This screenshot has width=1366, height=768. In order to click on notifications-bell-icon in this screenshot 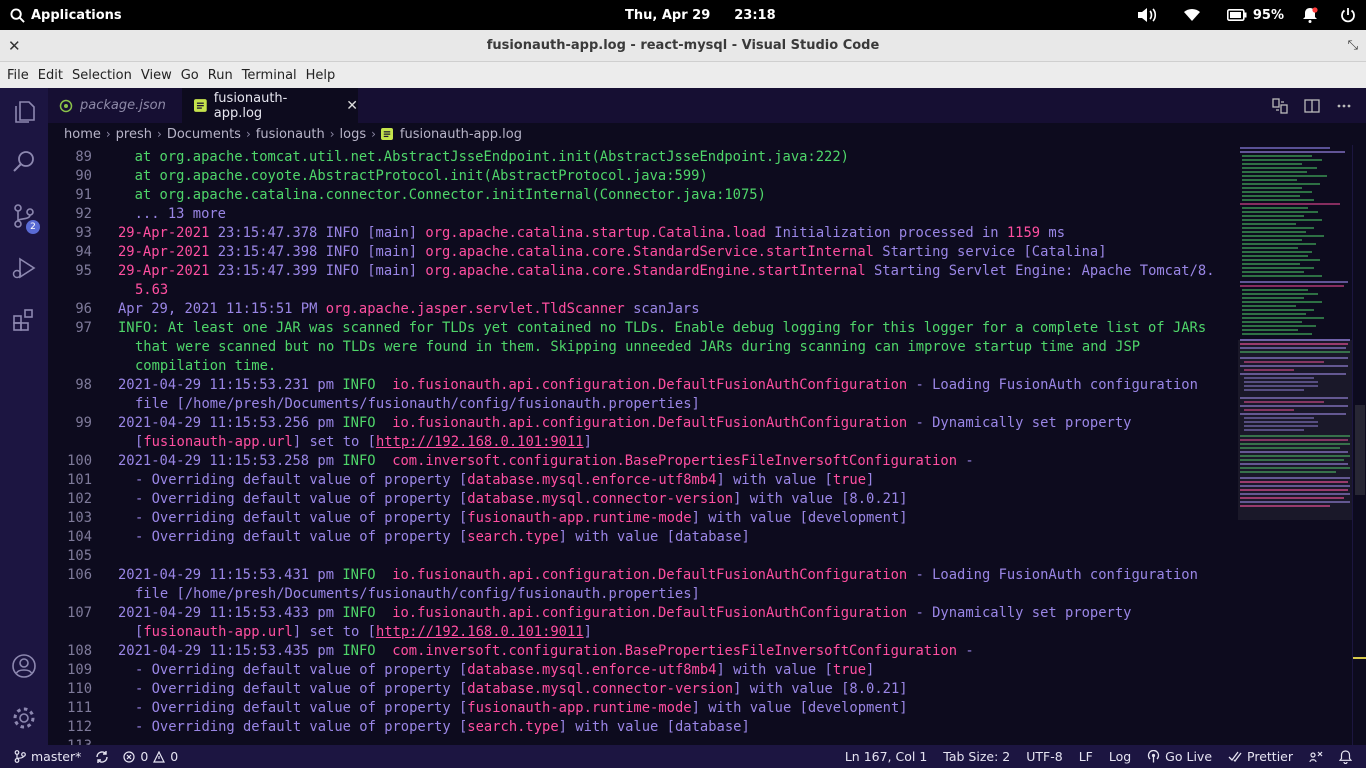, I will do `click(1345, 756)`.